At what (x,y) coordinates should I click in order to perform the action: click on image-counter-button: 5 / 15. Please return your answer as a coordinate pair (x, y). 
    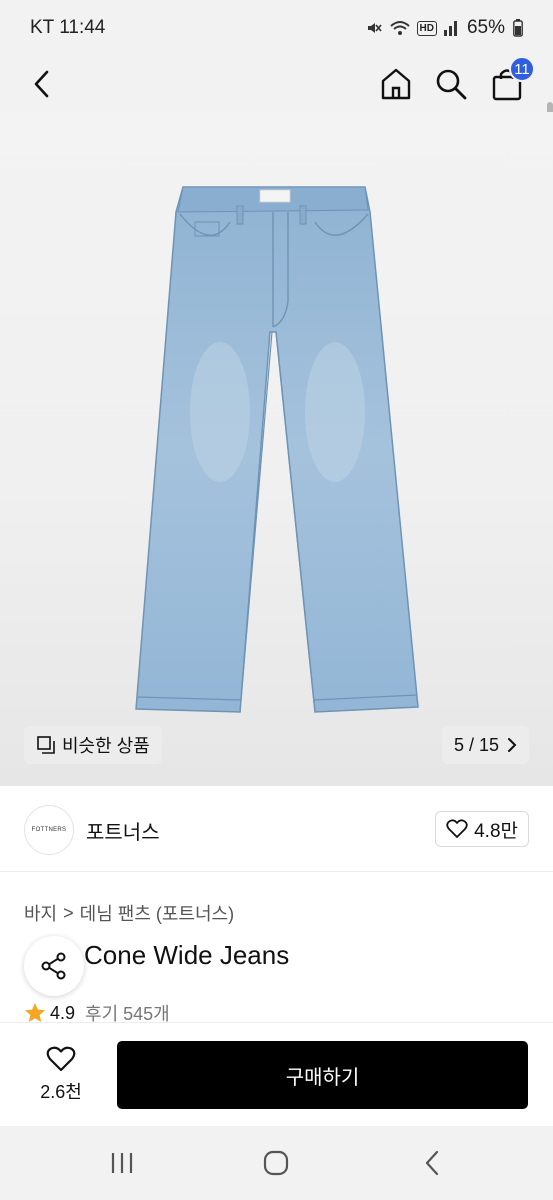
    Looking at the image, I should click on (485, 745).